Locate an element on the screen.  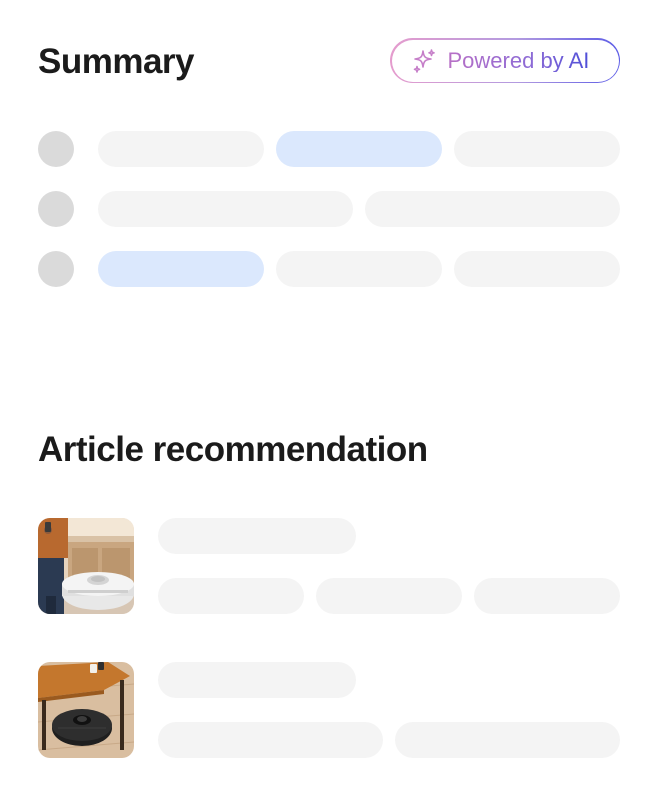
article-recommendation-title: Article recommendation is located at coordinates (233, 449).